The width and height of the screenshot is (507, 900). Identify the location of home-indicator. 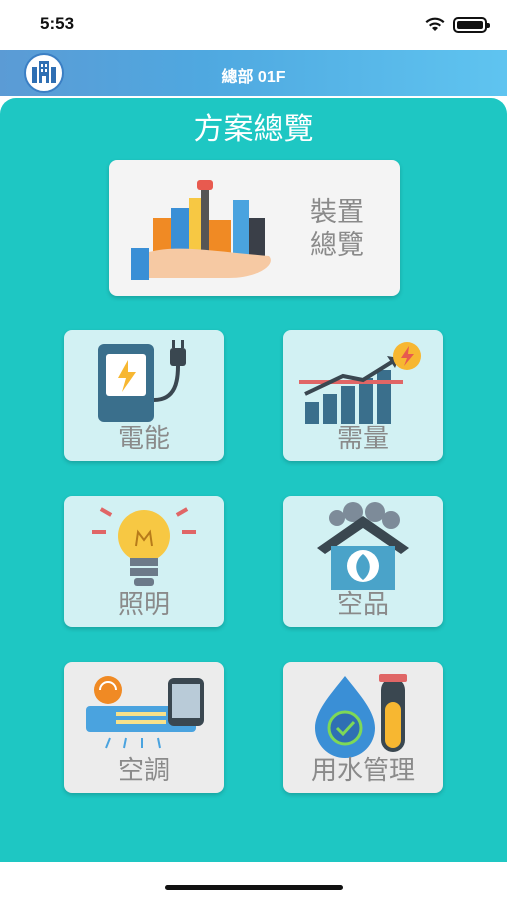
(254, 887).